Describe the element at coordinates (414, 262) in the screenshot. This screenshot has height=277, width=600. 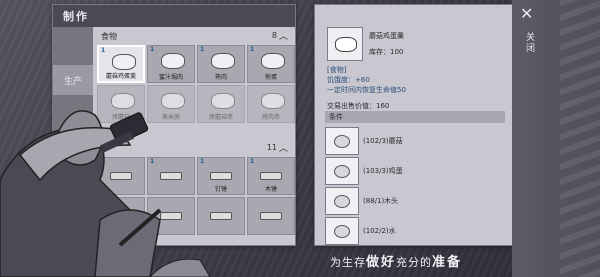
I see `caption-part-2: 充分的` at that location.